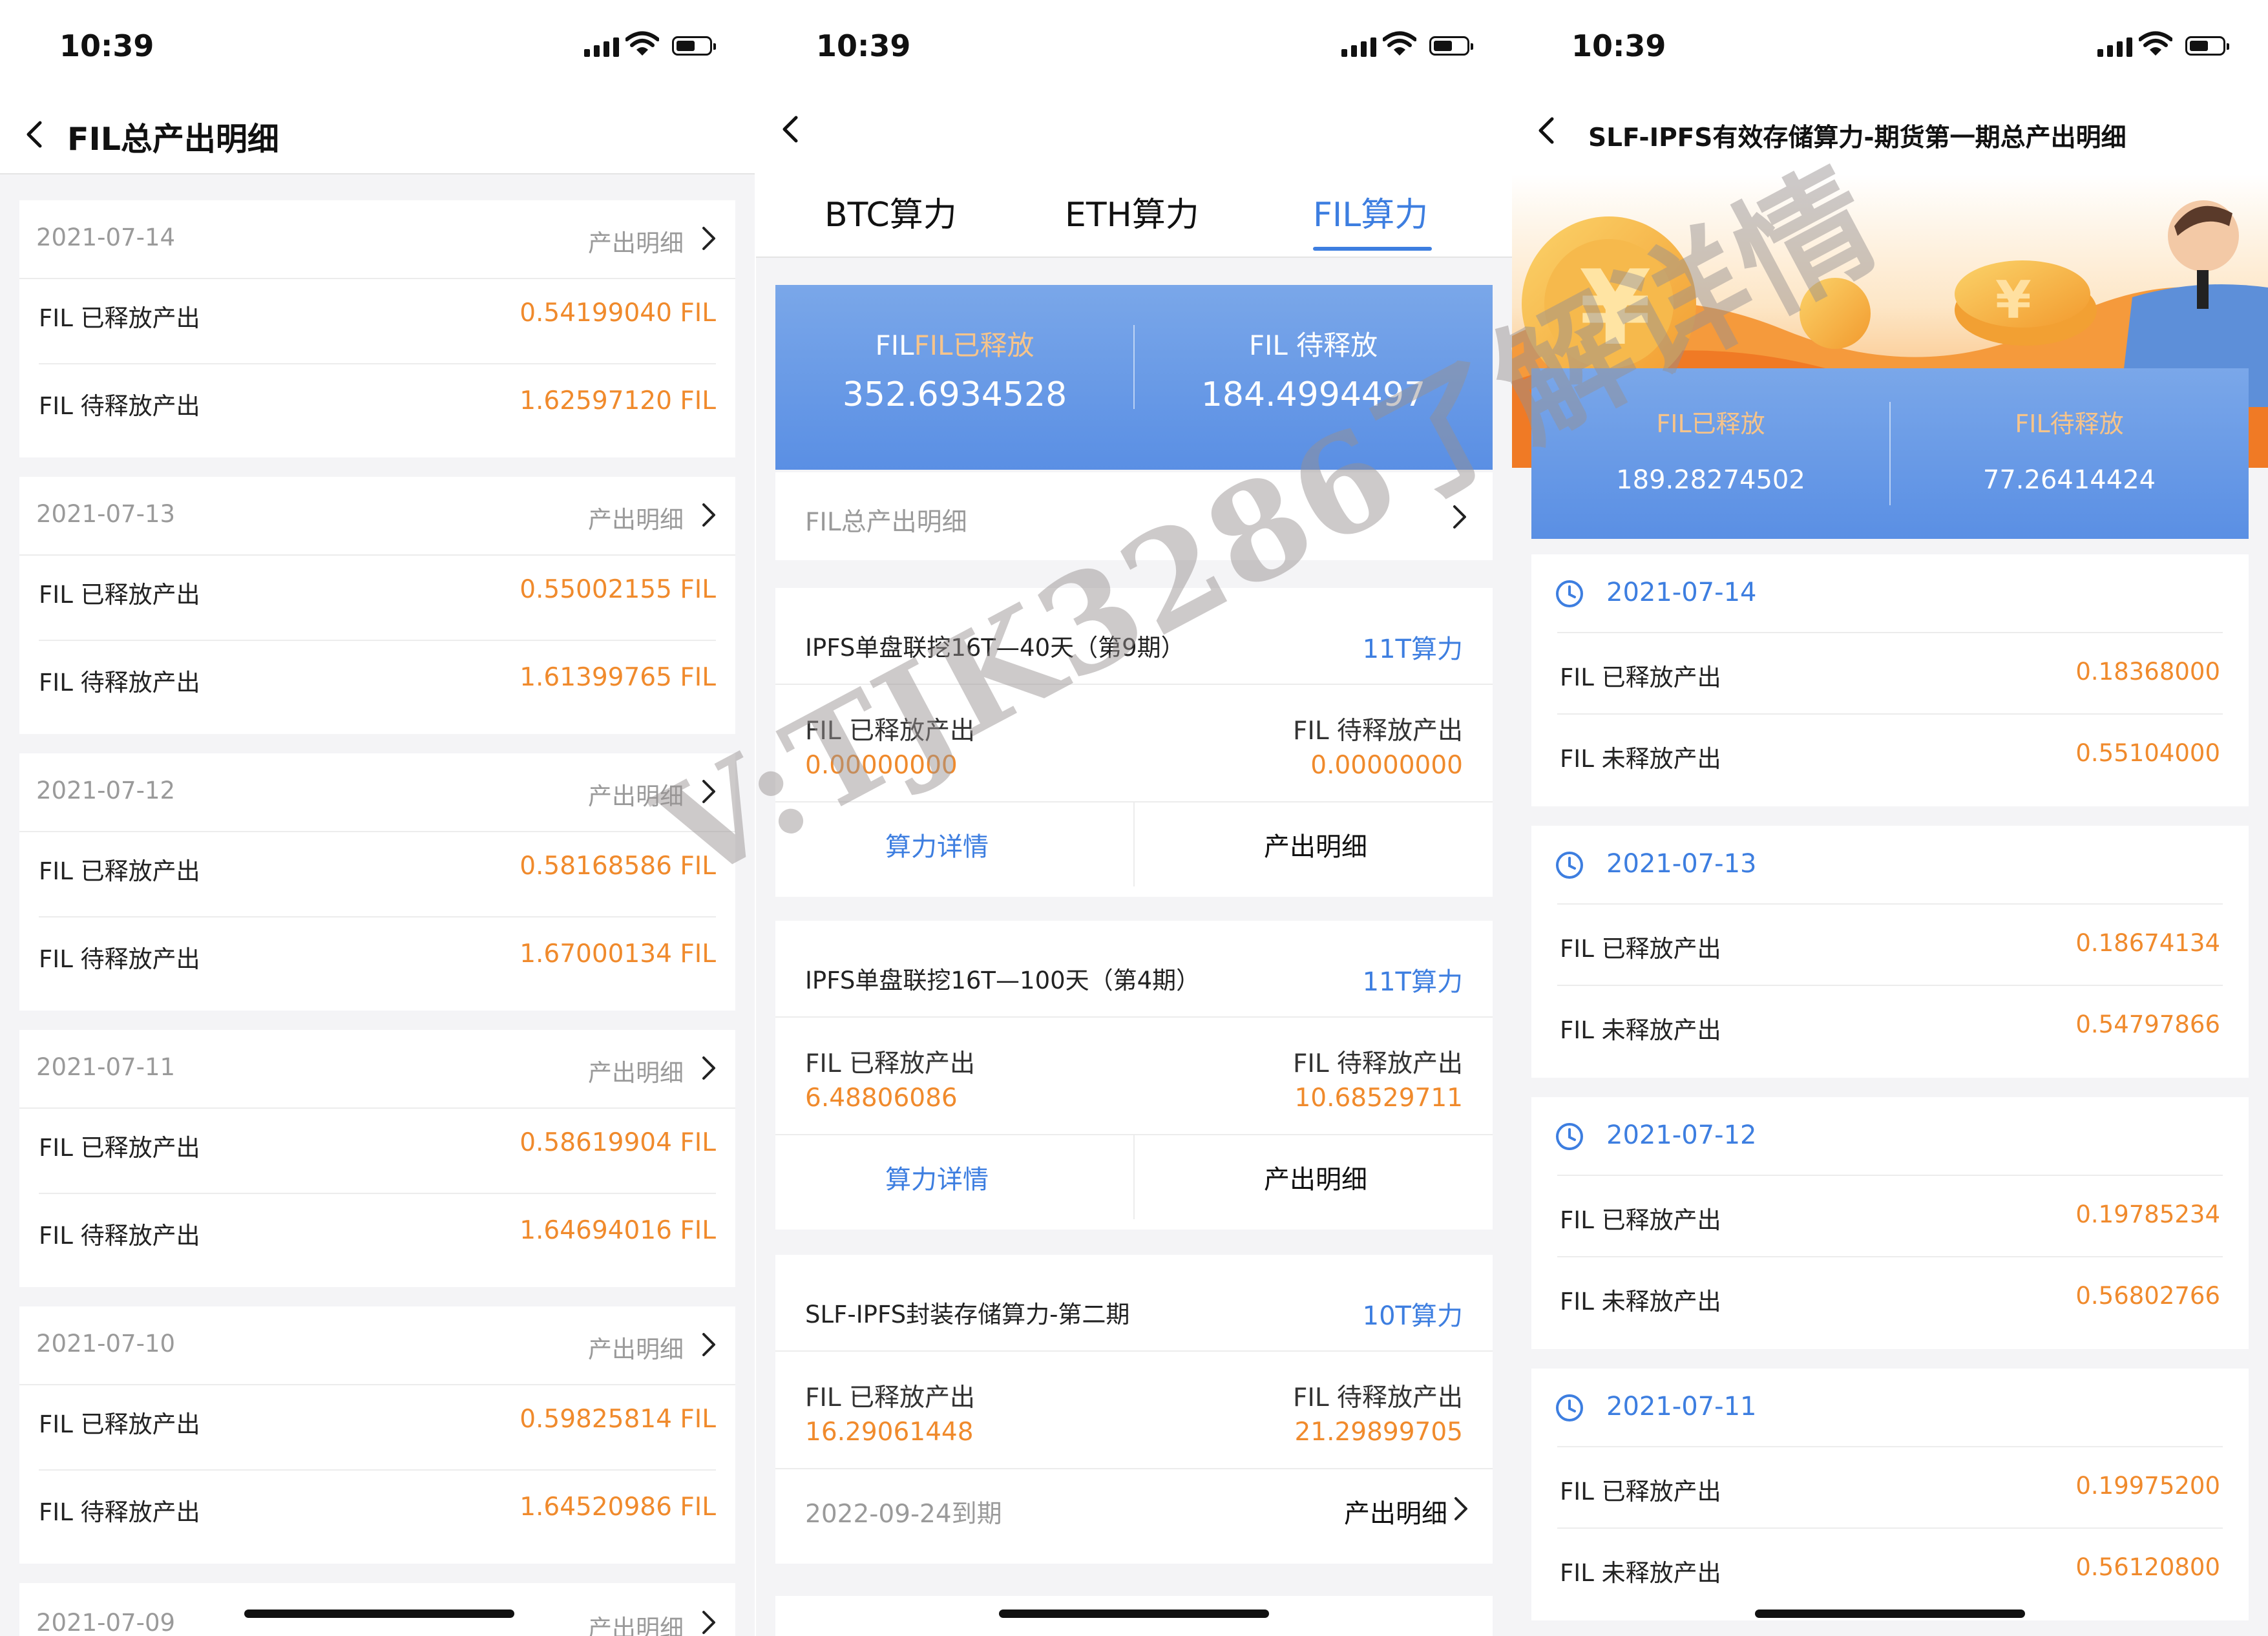  I want to click on total-output-link-label: FIL总产出明细, so click(886, 523).